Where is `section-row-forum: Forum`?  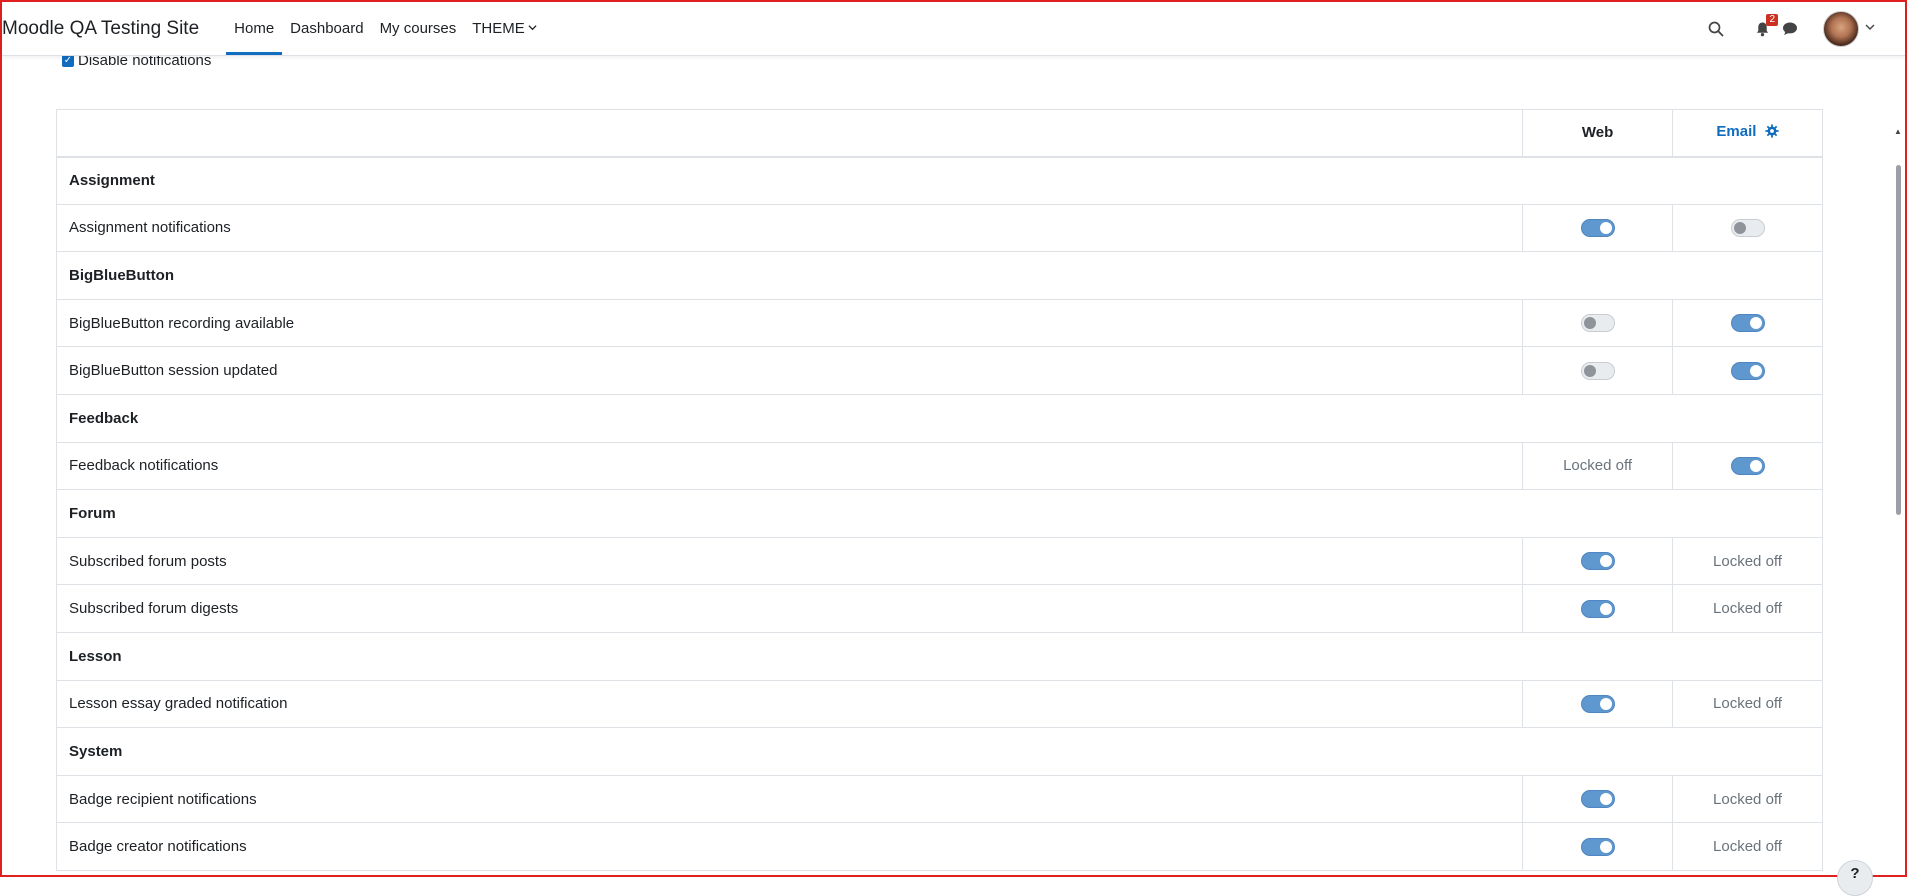 section-row-forum: Forum is located at coordinates (939, 513).